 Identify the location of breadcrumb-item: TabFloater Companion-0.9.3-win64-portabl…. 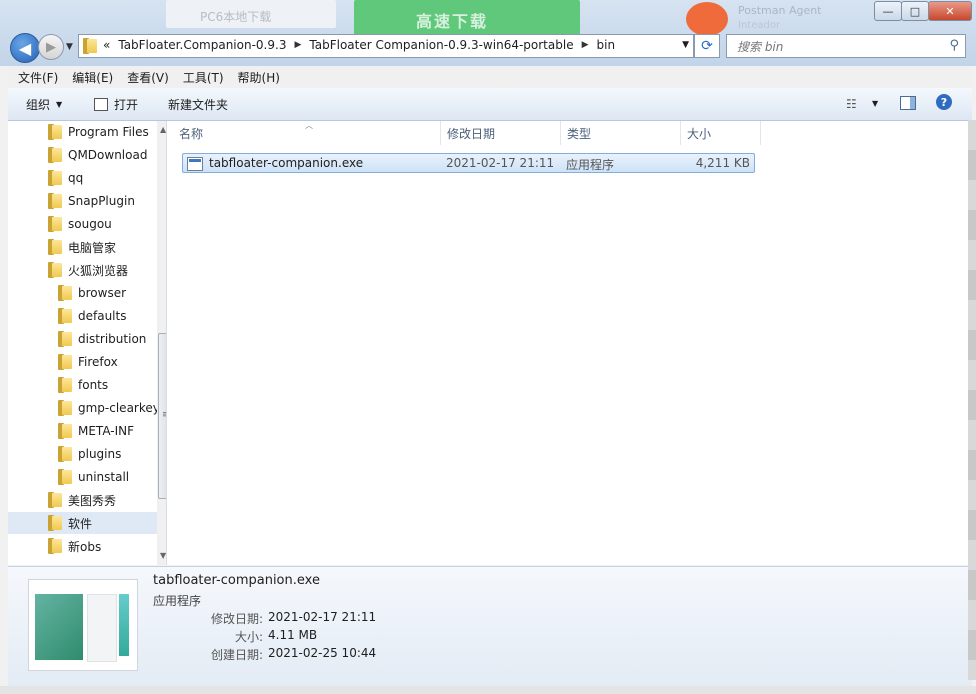
(441, 45).